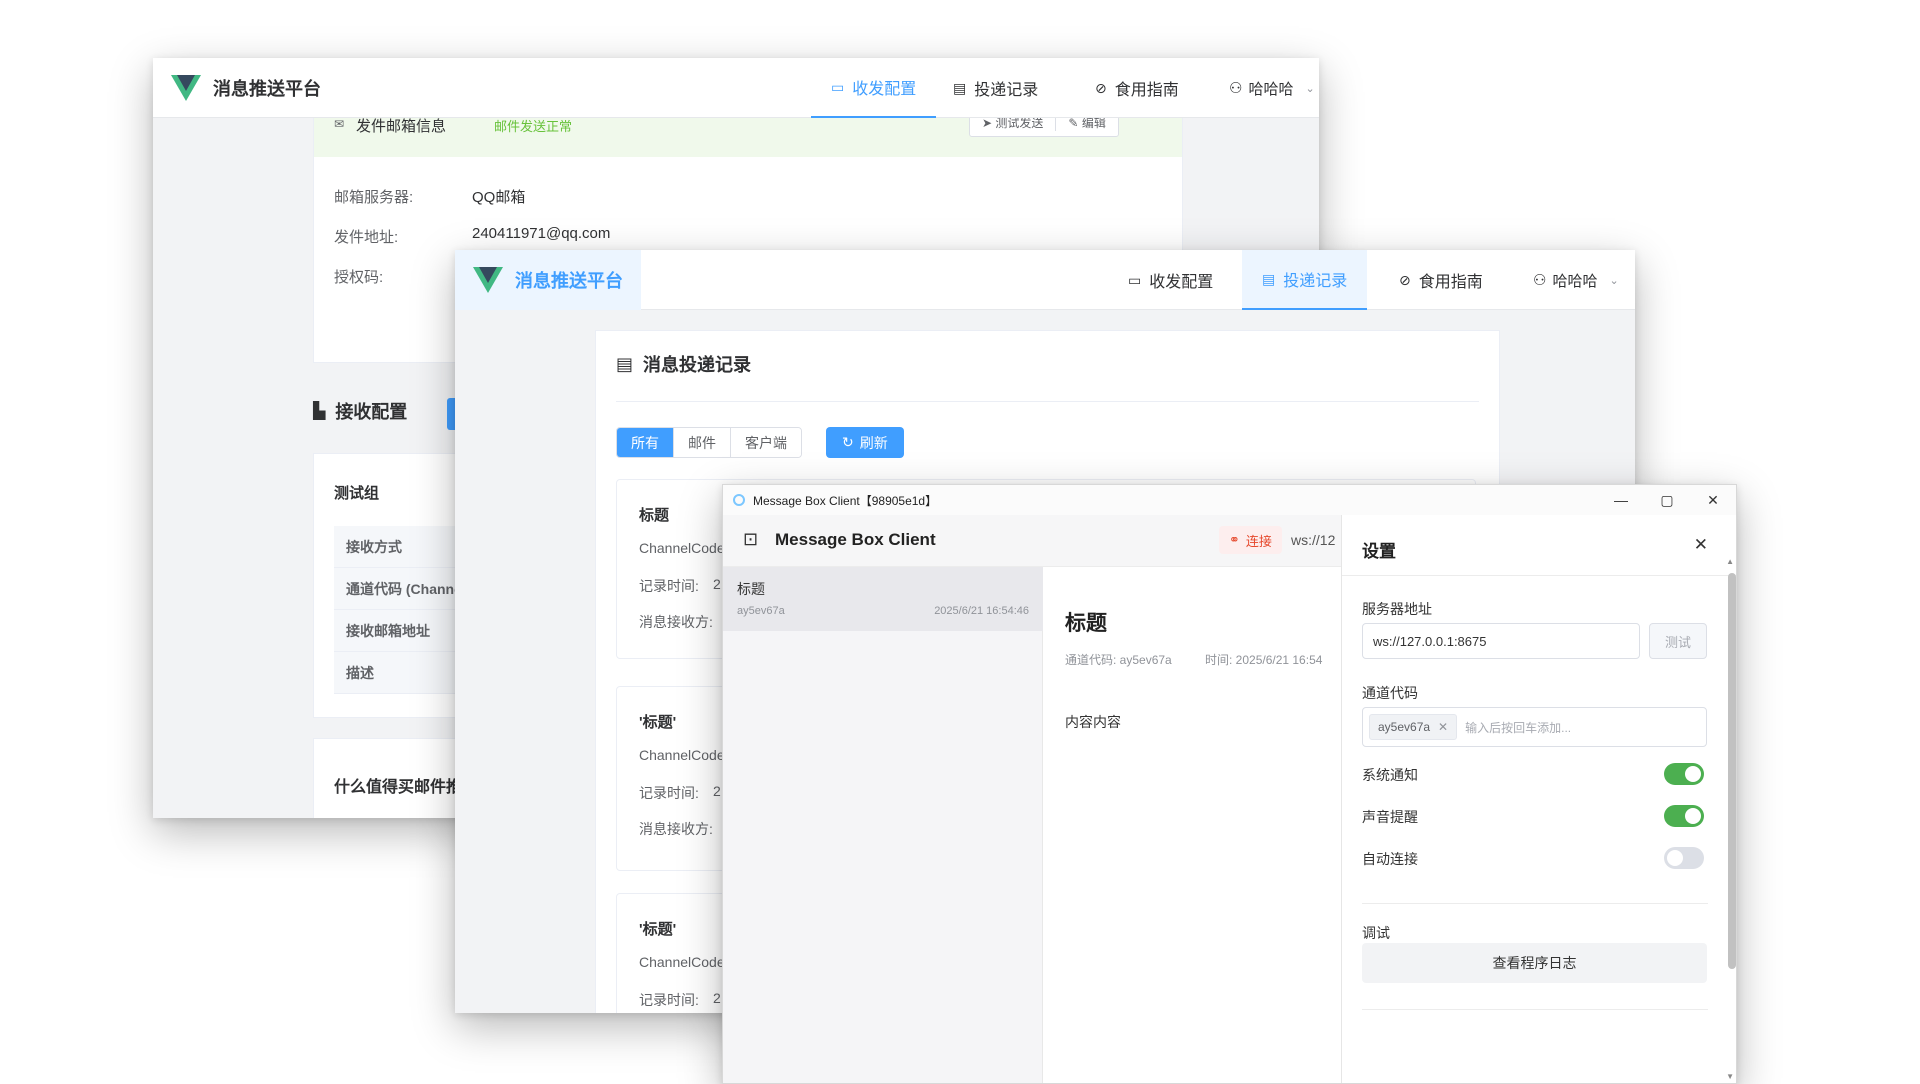 This screenshot has width=1920, height=1084. Describe the element at coordinates (1701, 545) in the screenshot. I see `close-icon: ✕` at that location.